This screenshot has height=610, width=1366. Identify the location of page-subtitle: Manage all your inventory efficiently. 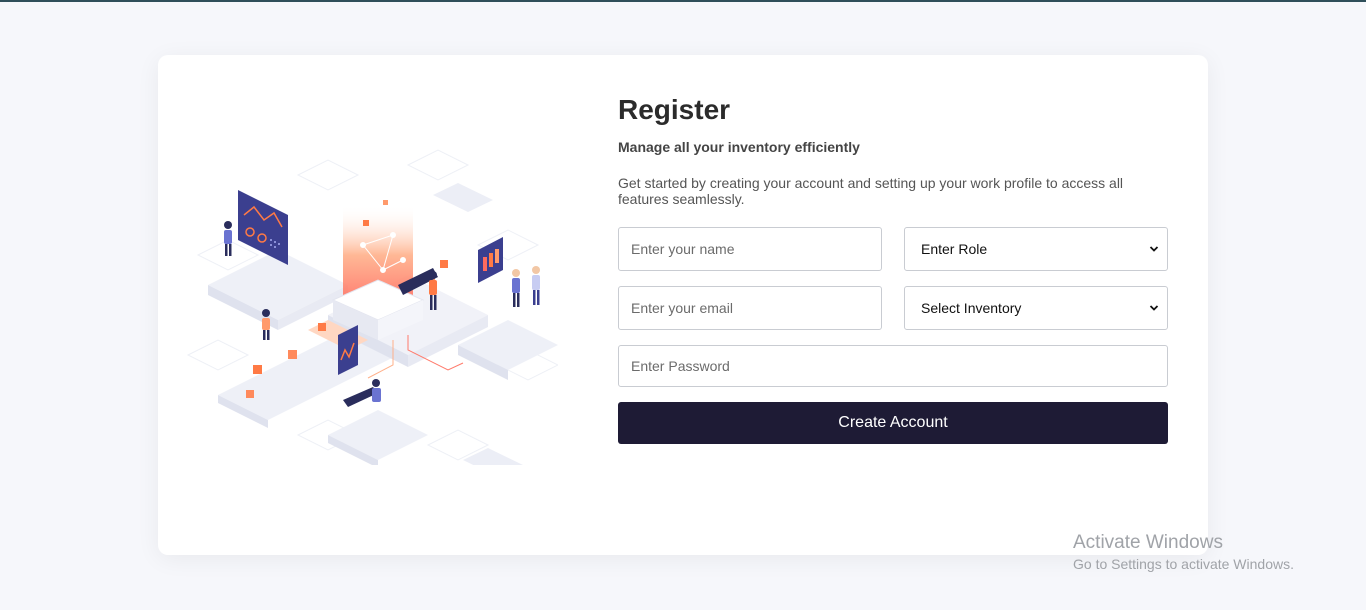
(739, 147).